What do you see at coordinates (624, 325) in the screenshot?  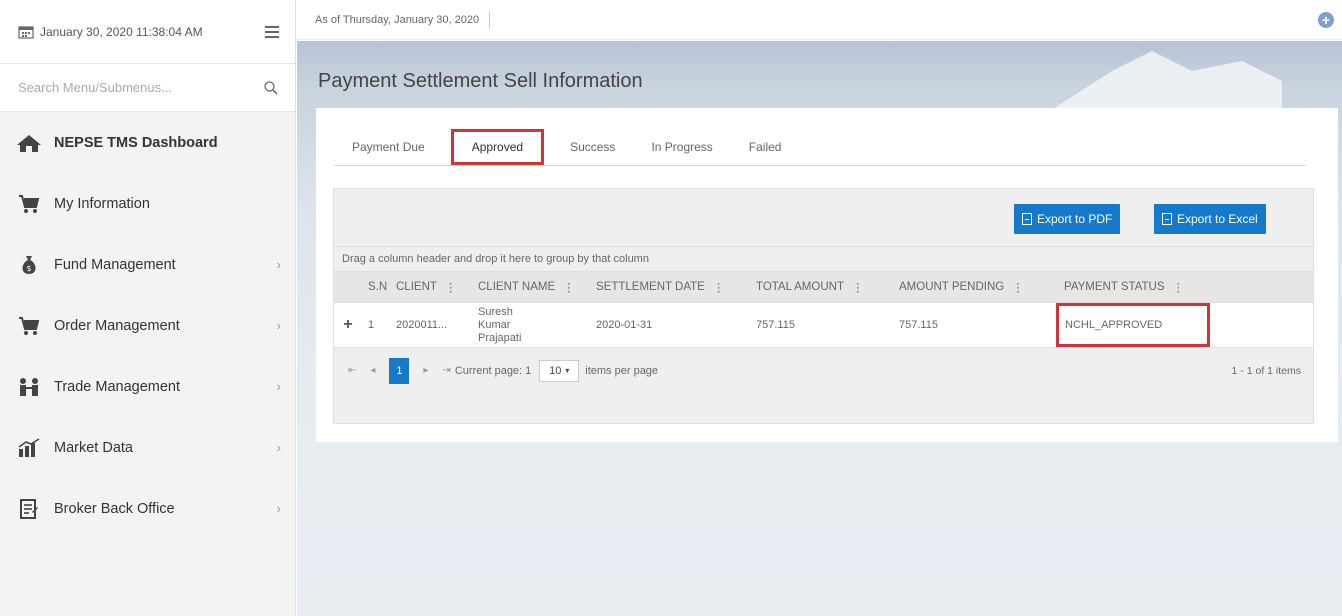 I see `cell-settlement-date: 2020-01-31` at bounding box center [624, 325].